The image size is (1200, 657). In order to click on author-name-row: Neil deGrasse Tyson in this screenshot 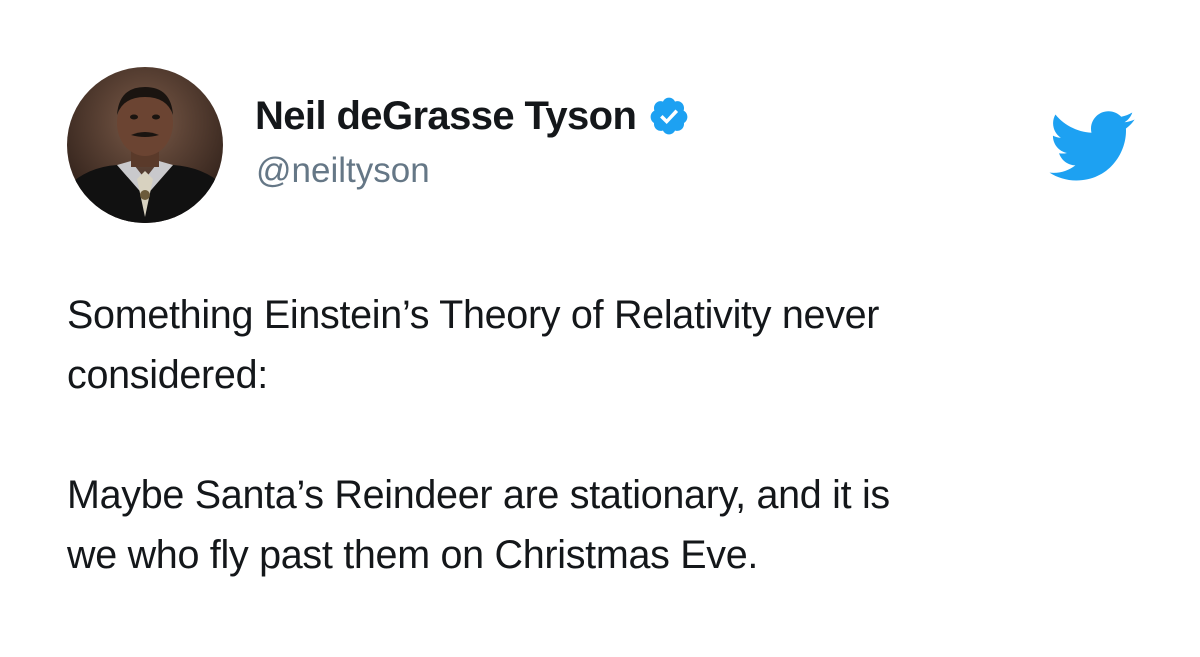, I will do `click(472, 116)`.